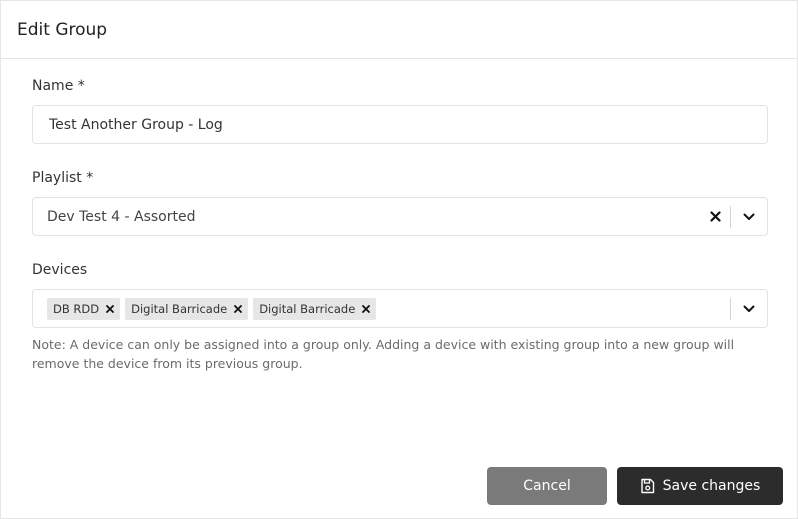 The width and height of the screenshot is (798, 519). I want to click on save-changes-button: Save changes, so click(700, 486).